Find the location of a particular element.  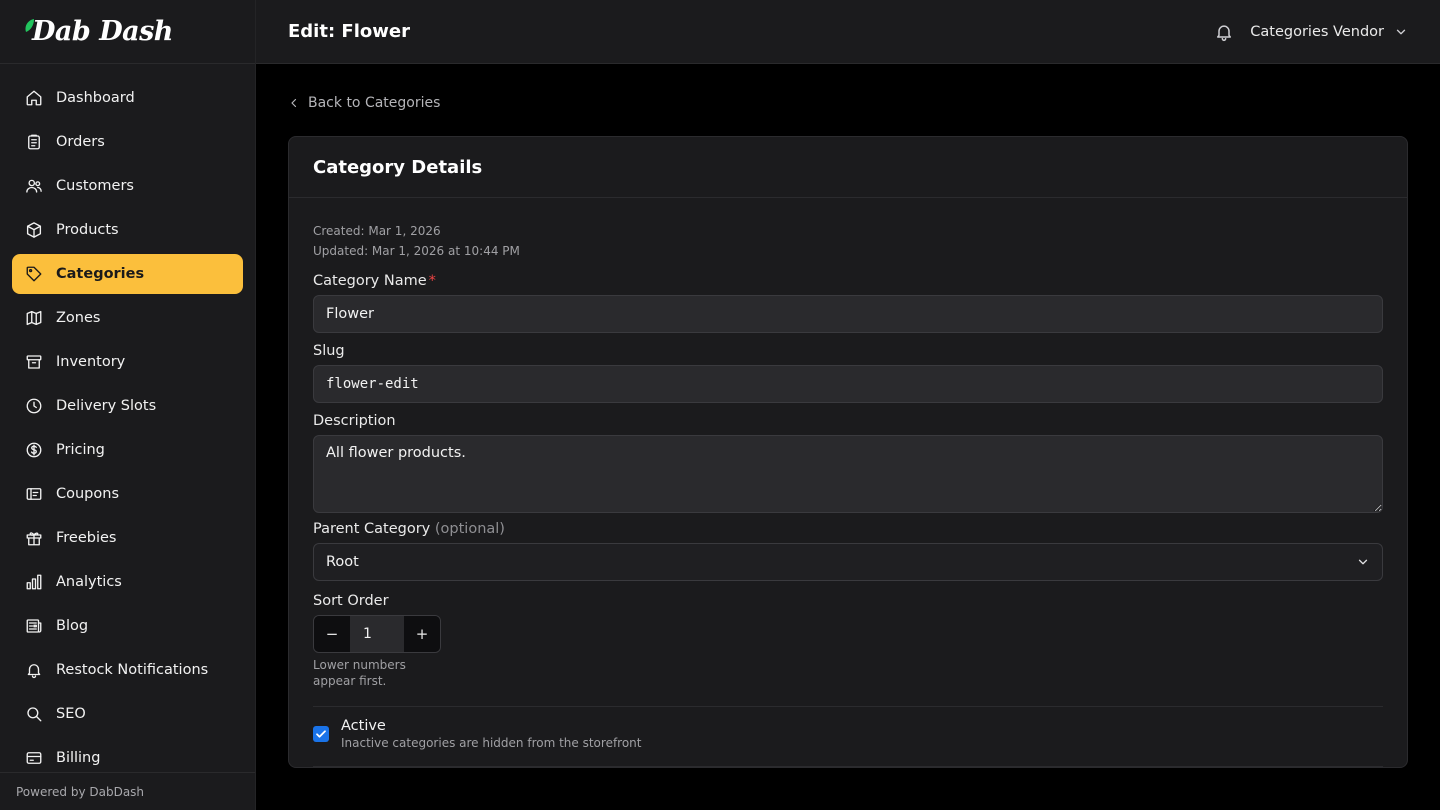

logo: Dab Dash is located at coordinates (127, 32).